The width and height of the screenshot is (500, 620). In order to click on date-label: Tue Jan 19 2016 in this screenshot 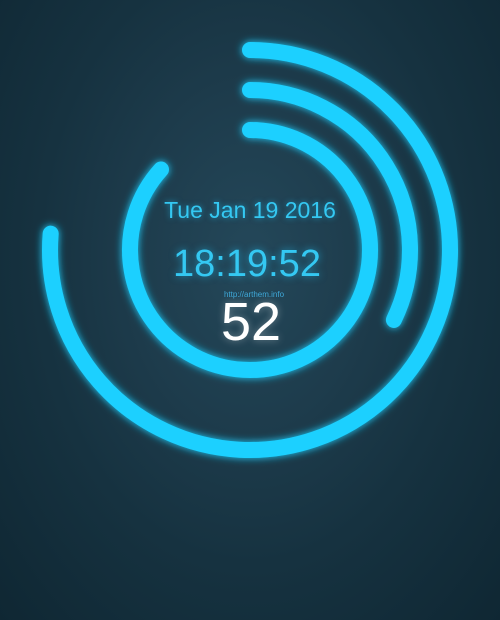, I will do `click(250, 210)`.